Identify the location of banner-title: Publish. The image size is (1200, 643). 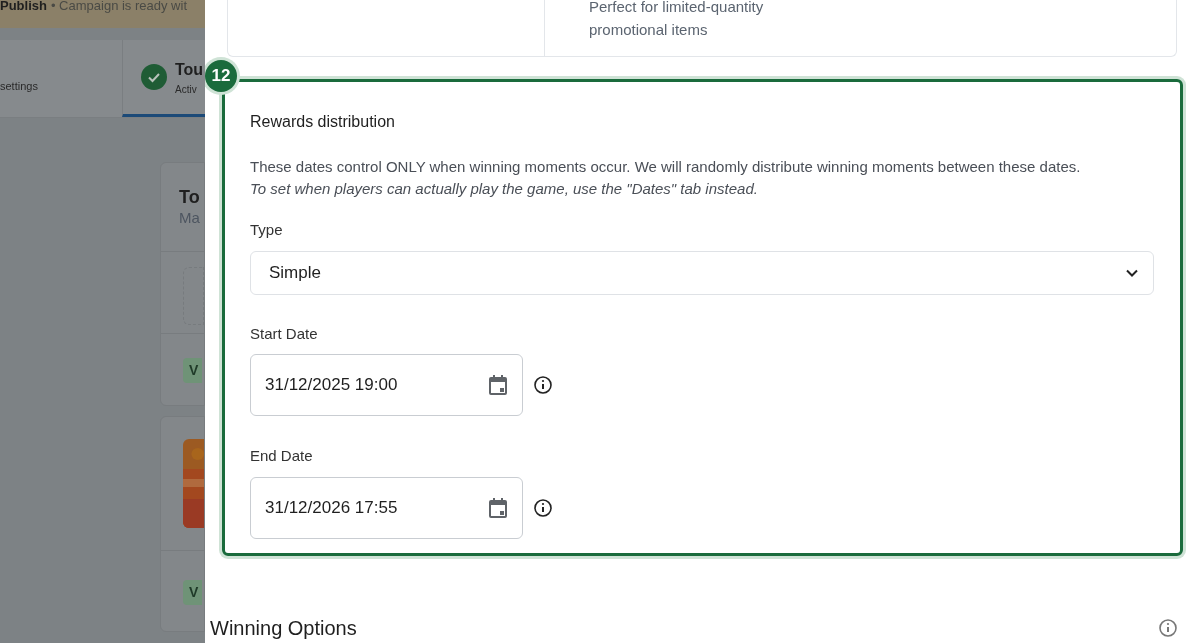
(23, 6).